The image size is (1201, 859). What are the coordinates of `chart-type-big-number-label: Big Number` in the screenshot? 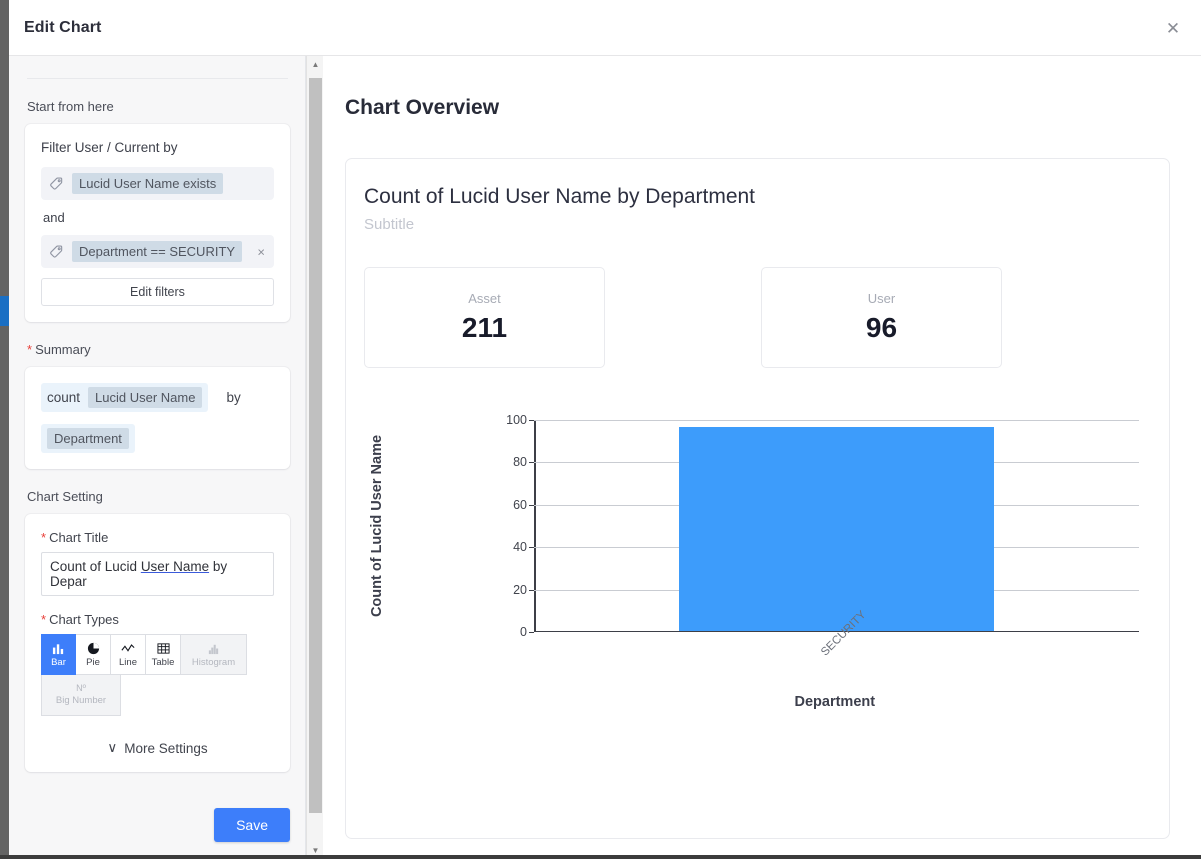 It's located at (81, 701).